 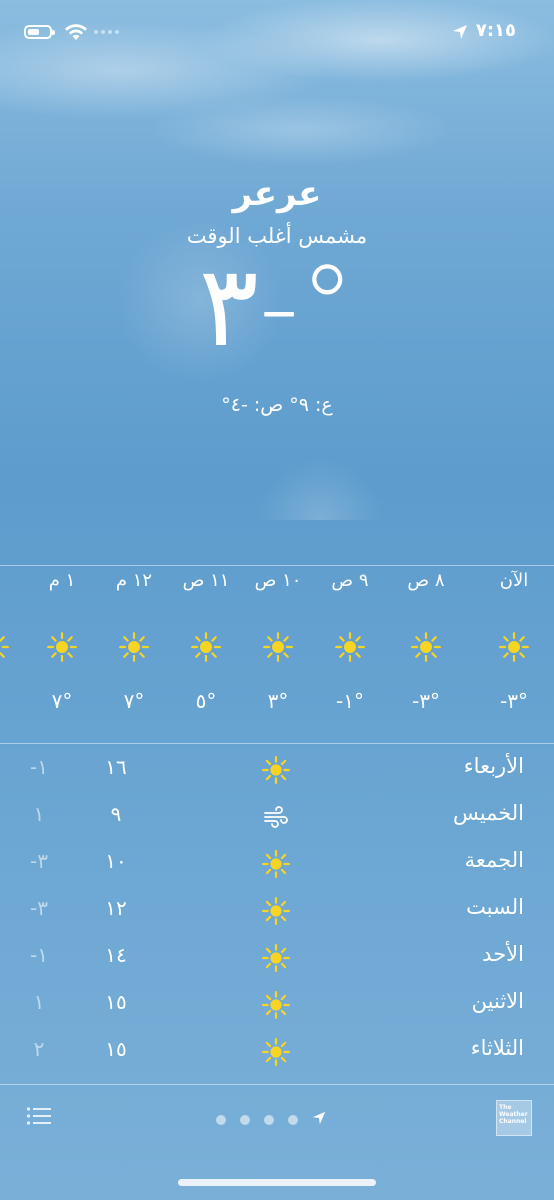 I want to click on hourly-item: ١١ ص ٥°, so click(x=206, y=639).